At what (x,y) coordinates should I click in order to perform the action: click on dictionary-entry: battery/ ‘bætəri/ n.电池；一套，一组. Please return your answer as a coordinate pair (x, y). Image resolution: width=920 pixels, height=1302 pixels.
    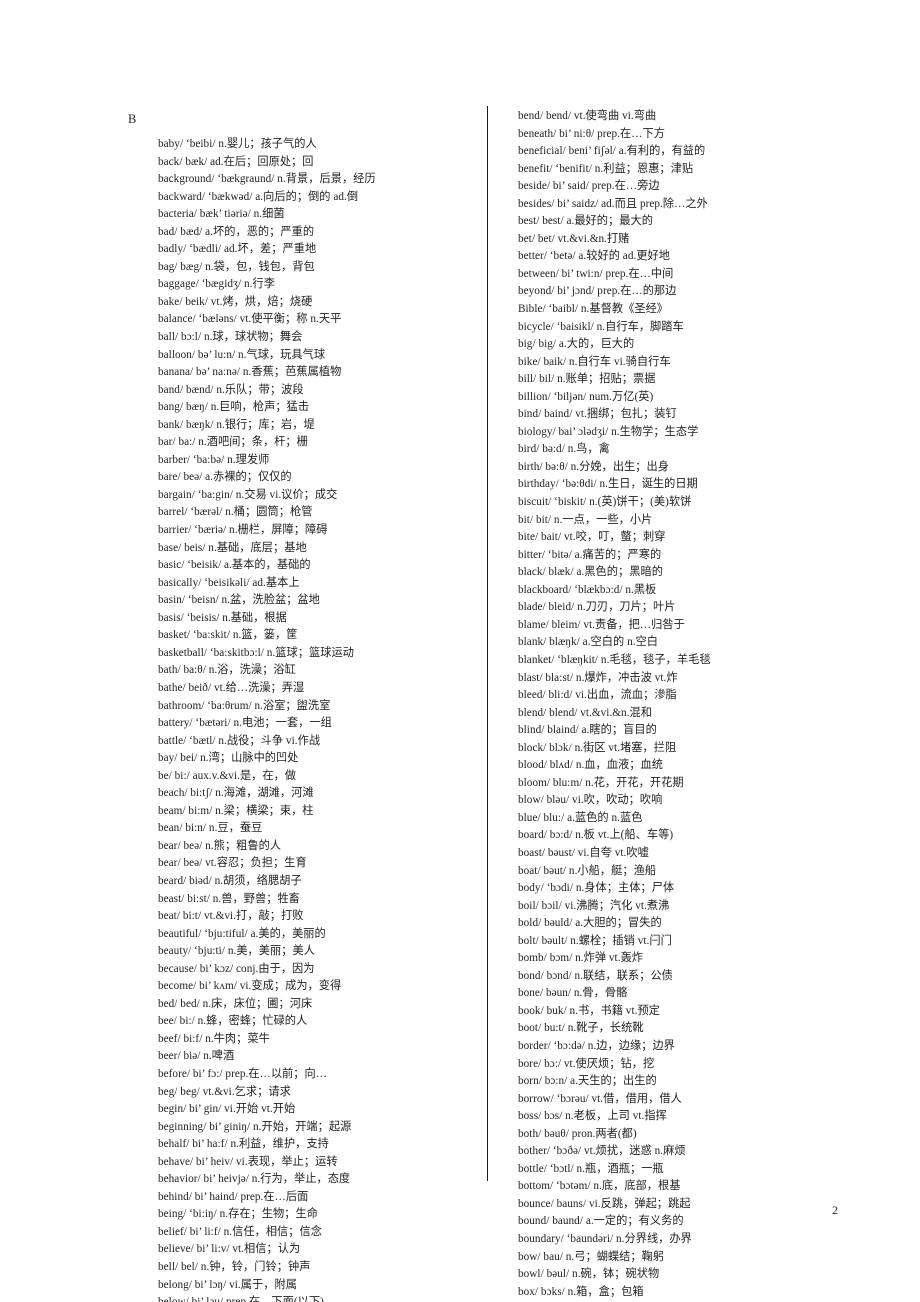
    Looking at the image, I should click on (245, 723).